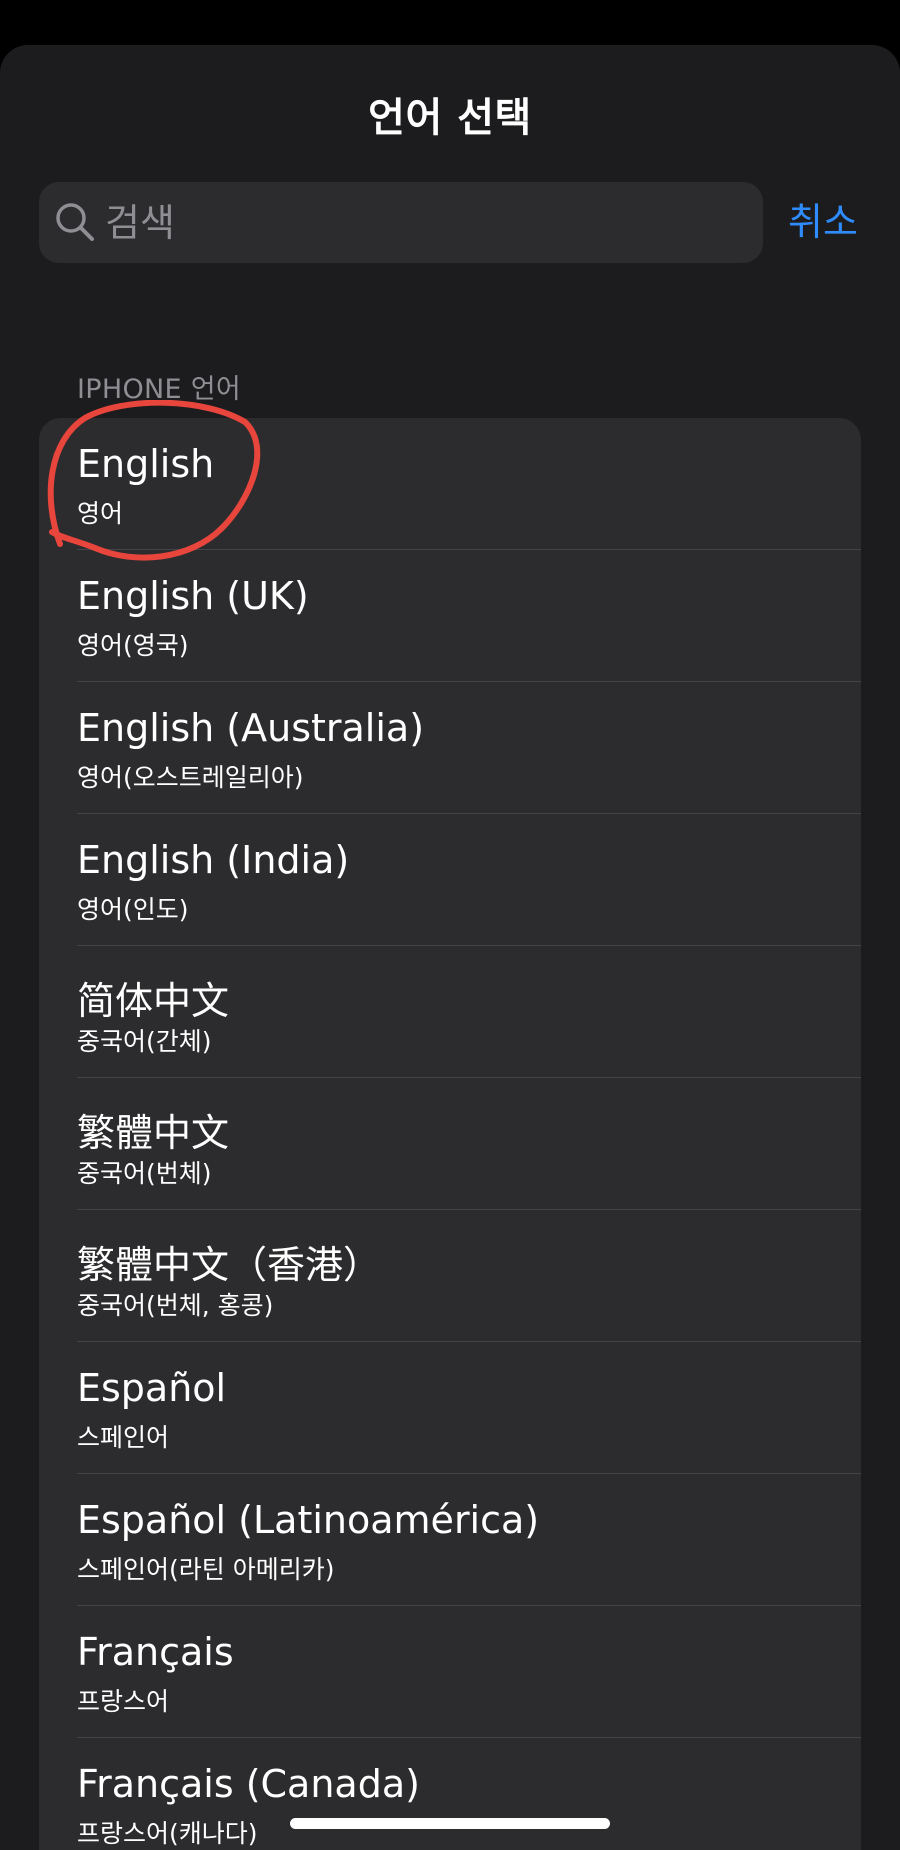 Image resolution: width=900 pixels, height=1850 pixels. Describe the element at coordinates (152, 1388) in the screenshot. I see `language-name: Español` at that location.